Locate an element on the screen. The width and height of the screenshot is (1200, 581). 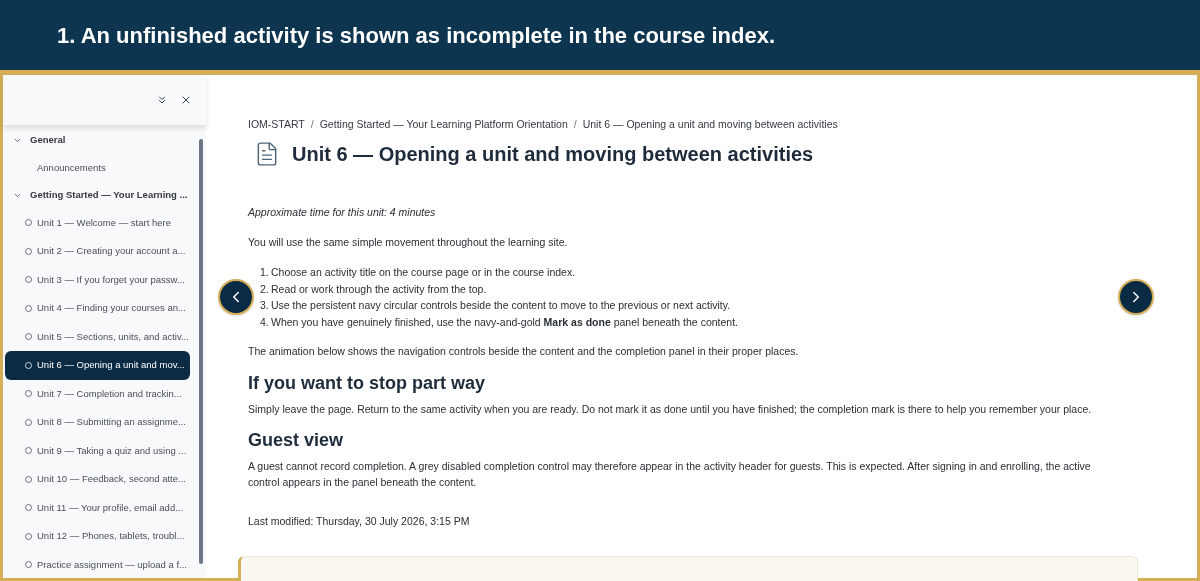
collapse-all-icon is located at coordinates (162, 100).